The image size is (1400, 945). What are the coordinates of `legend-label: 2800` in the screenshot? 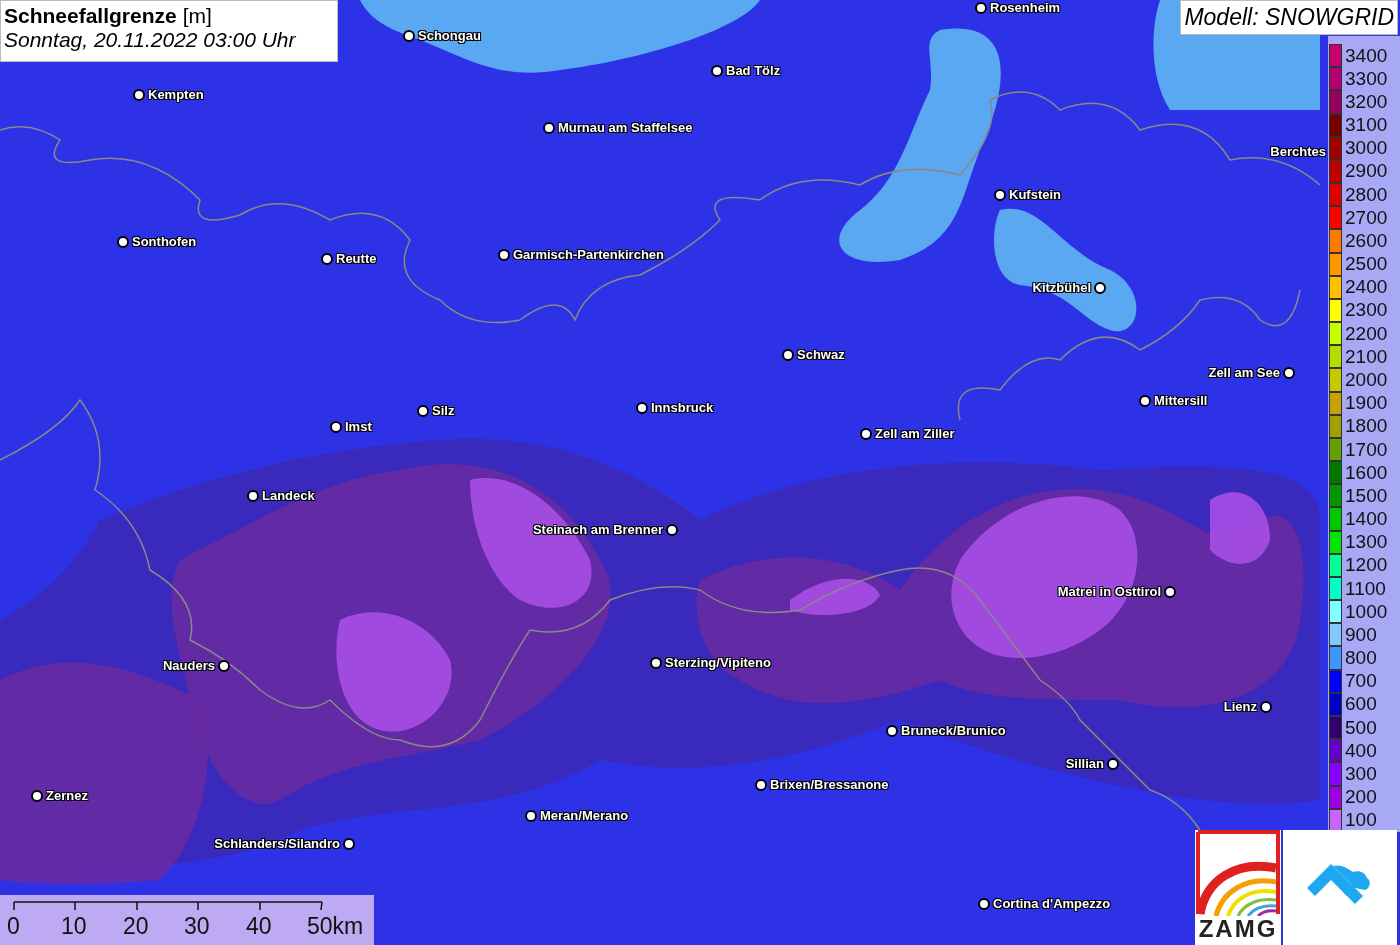 It's located at (1366, 194).